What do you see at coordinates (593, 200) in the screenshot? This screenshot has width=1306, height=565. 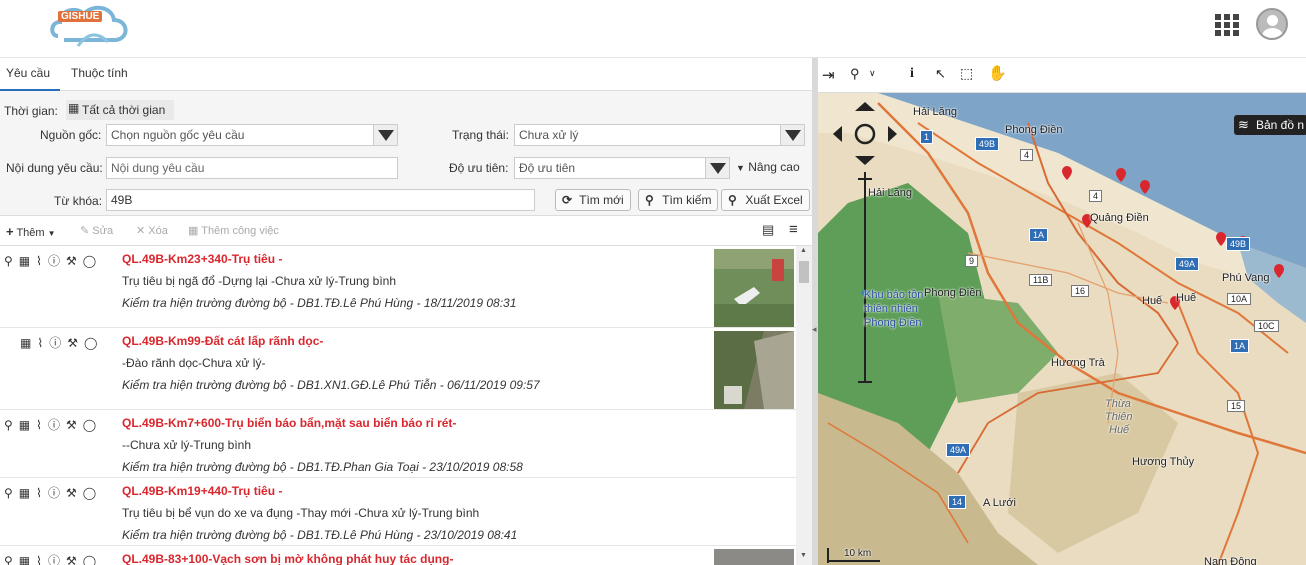 I see `new-search-button: ⟳ Tìm mới` at bounding box center [593, 200].